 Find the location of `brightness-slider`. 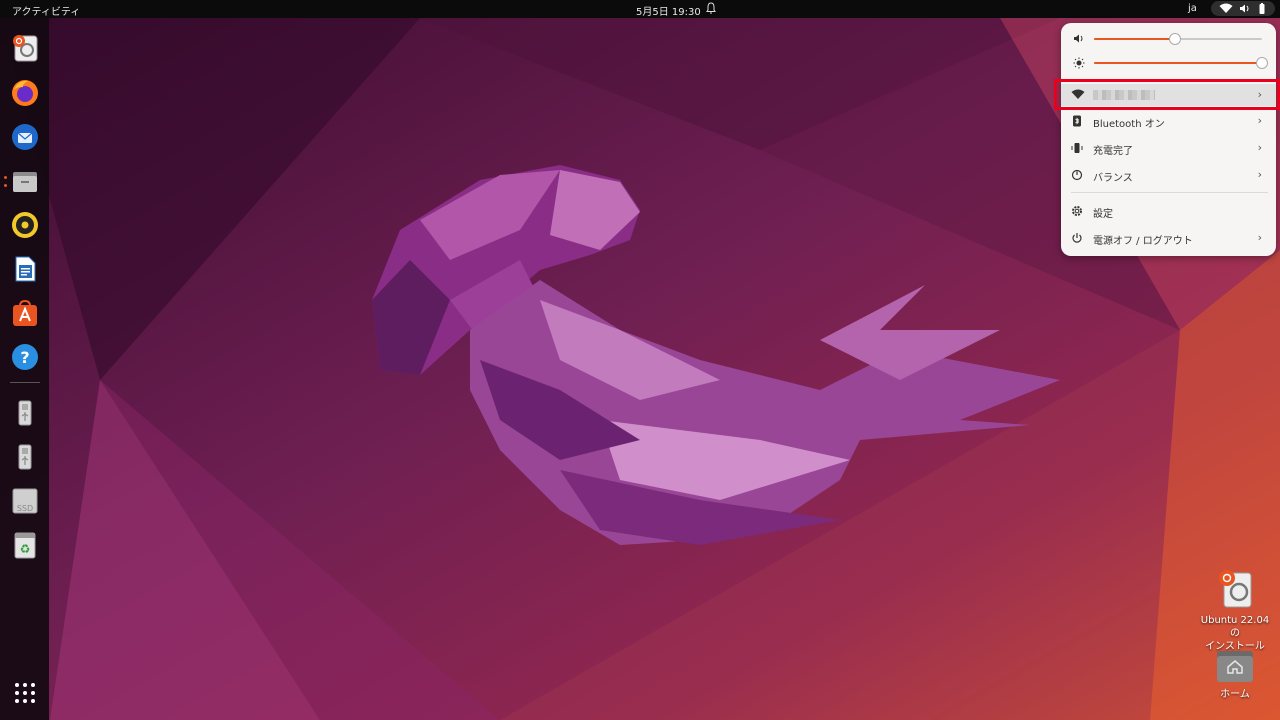

brightness-slider is located at coordinates (1168, 63).